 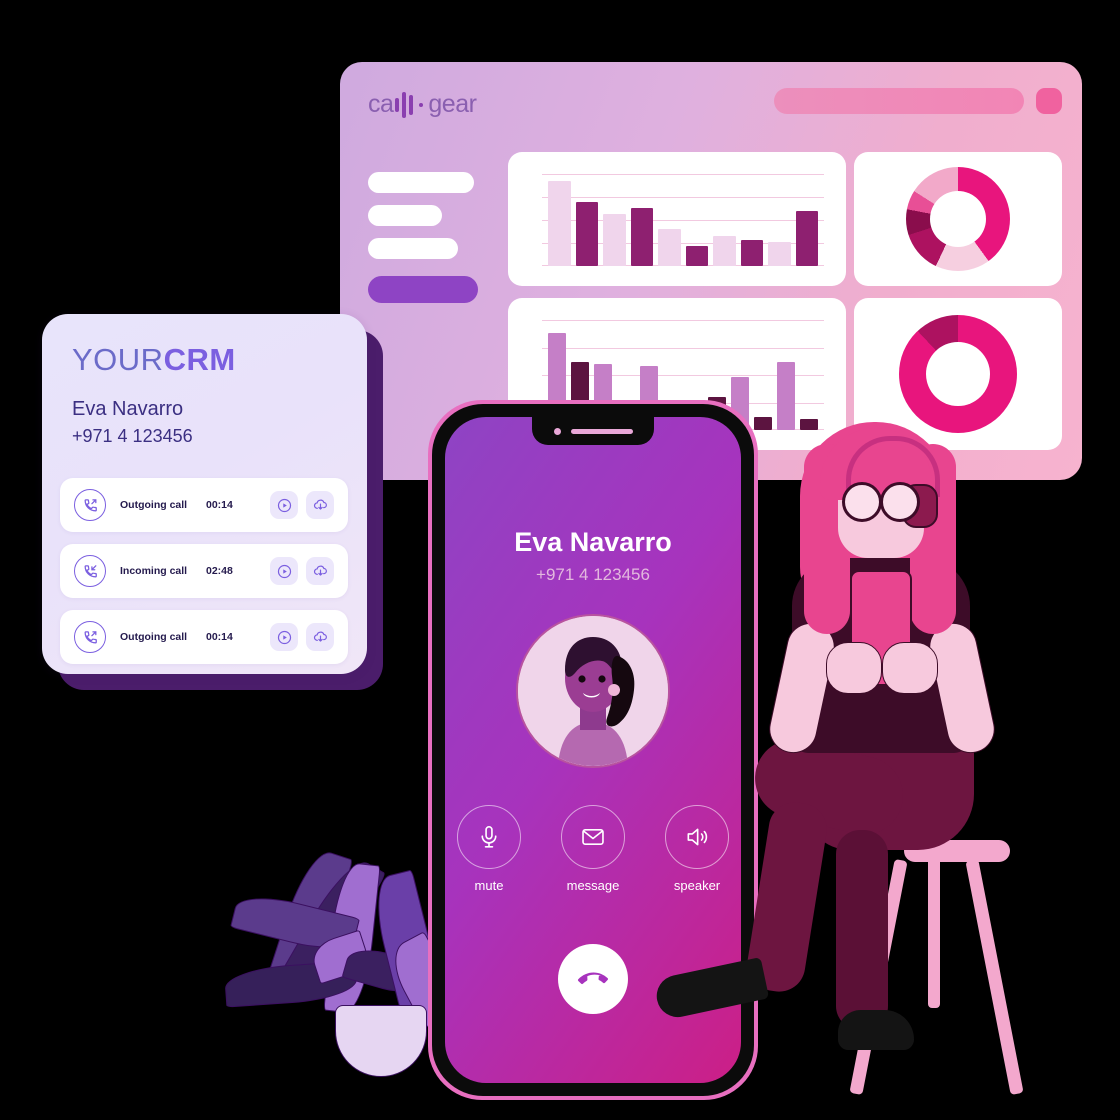 I want to click on sidebar-item-active, so click(x=423, y=289).